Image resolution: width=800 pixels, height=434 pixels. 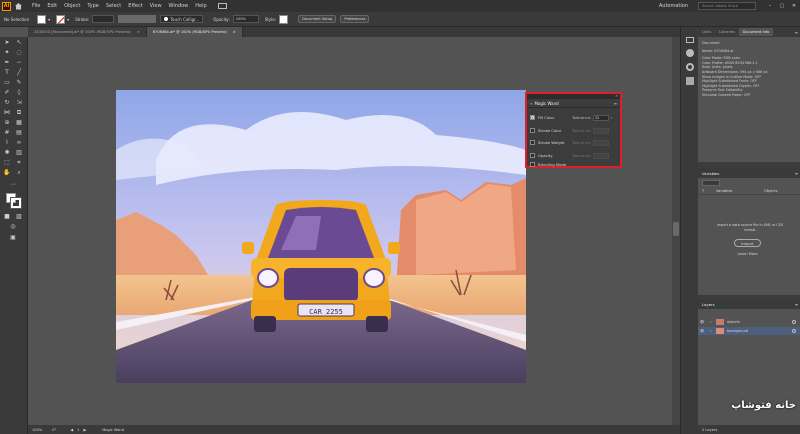 I want to click on rotate-tool-icon: ↻, so click(x=7, y=102).